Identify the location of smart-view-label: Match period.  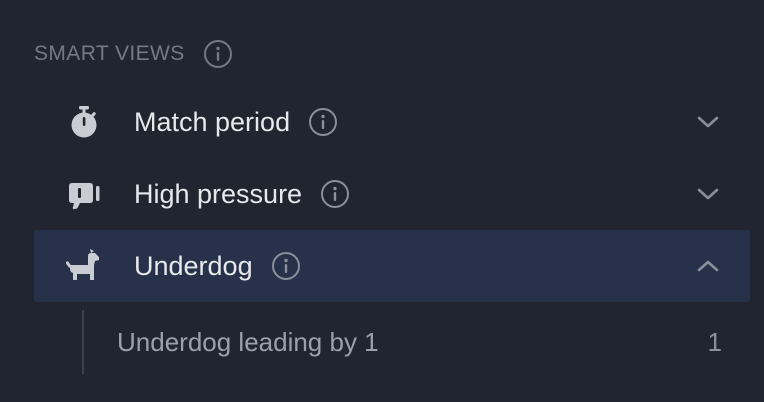
(212, 121).